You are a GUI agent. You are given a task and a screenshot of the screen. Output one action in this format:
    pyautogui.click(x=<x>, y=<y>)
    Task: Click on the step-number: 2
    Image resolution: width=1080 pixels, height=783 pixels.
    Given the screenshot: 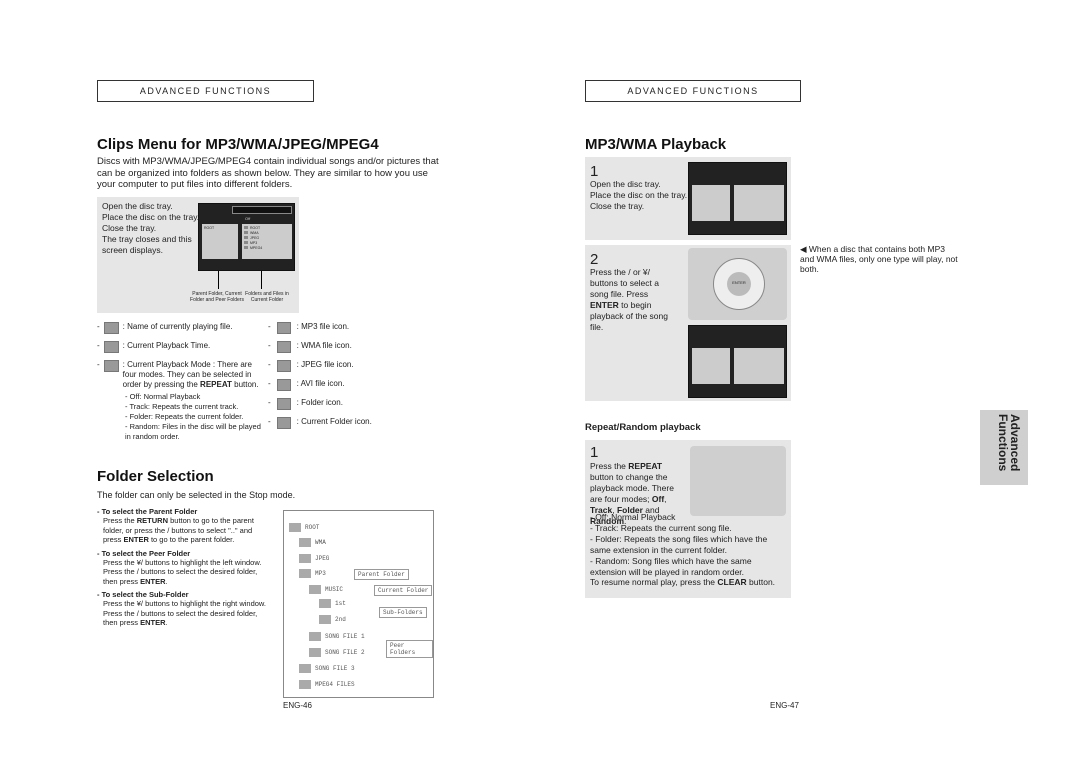 What is the action you would take?
    pyautogui.click(x=594, y=259)
    